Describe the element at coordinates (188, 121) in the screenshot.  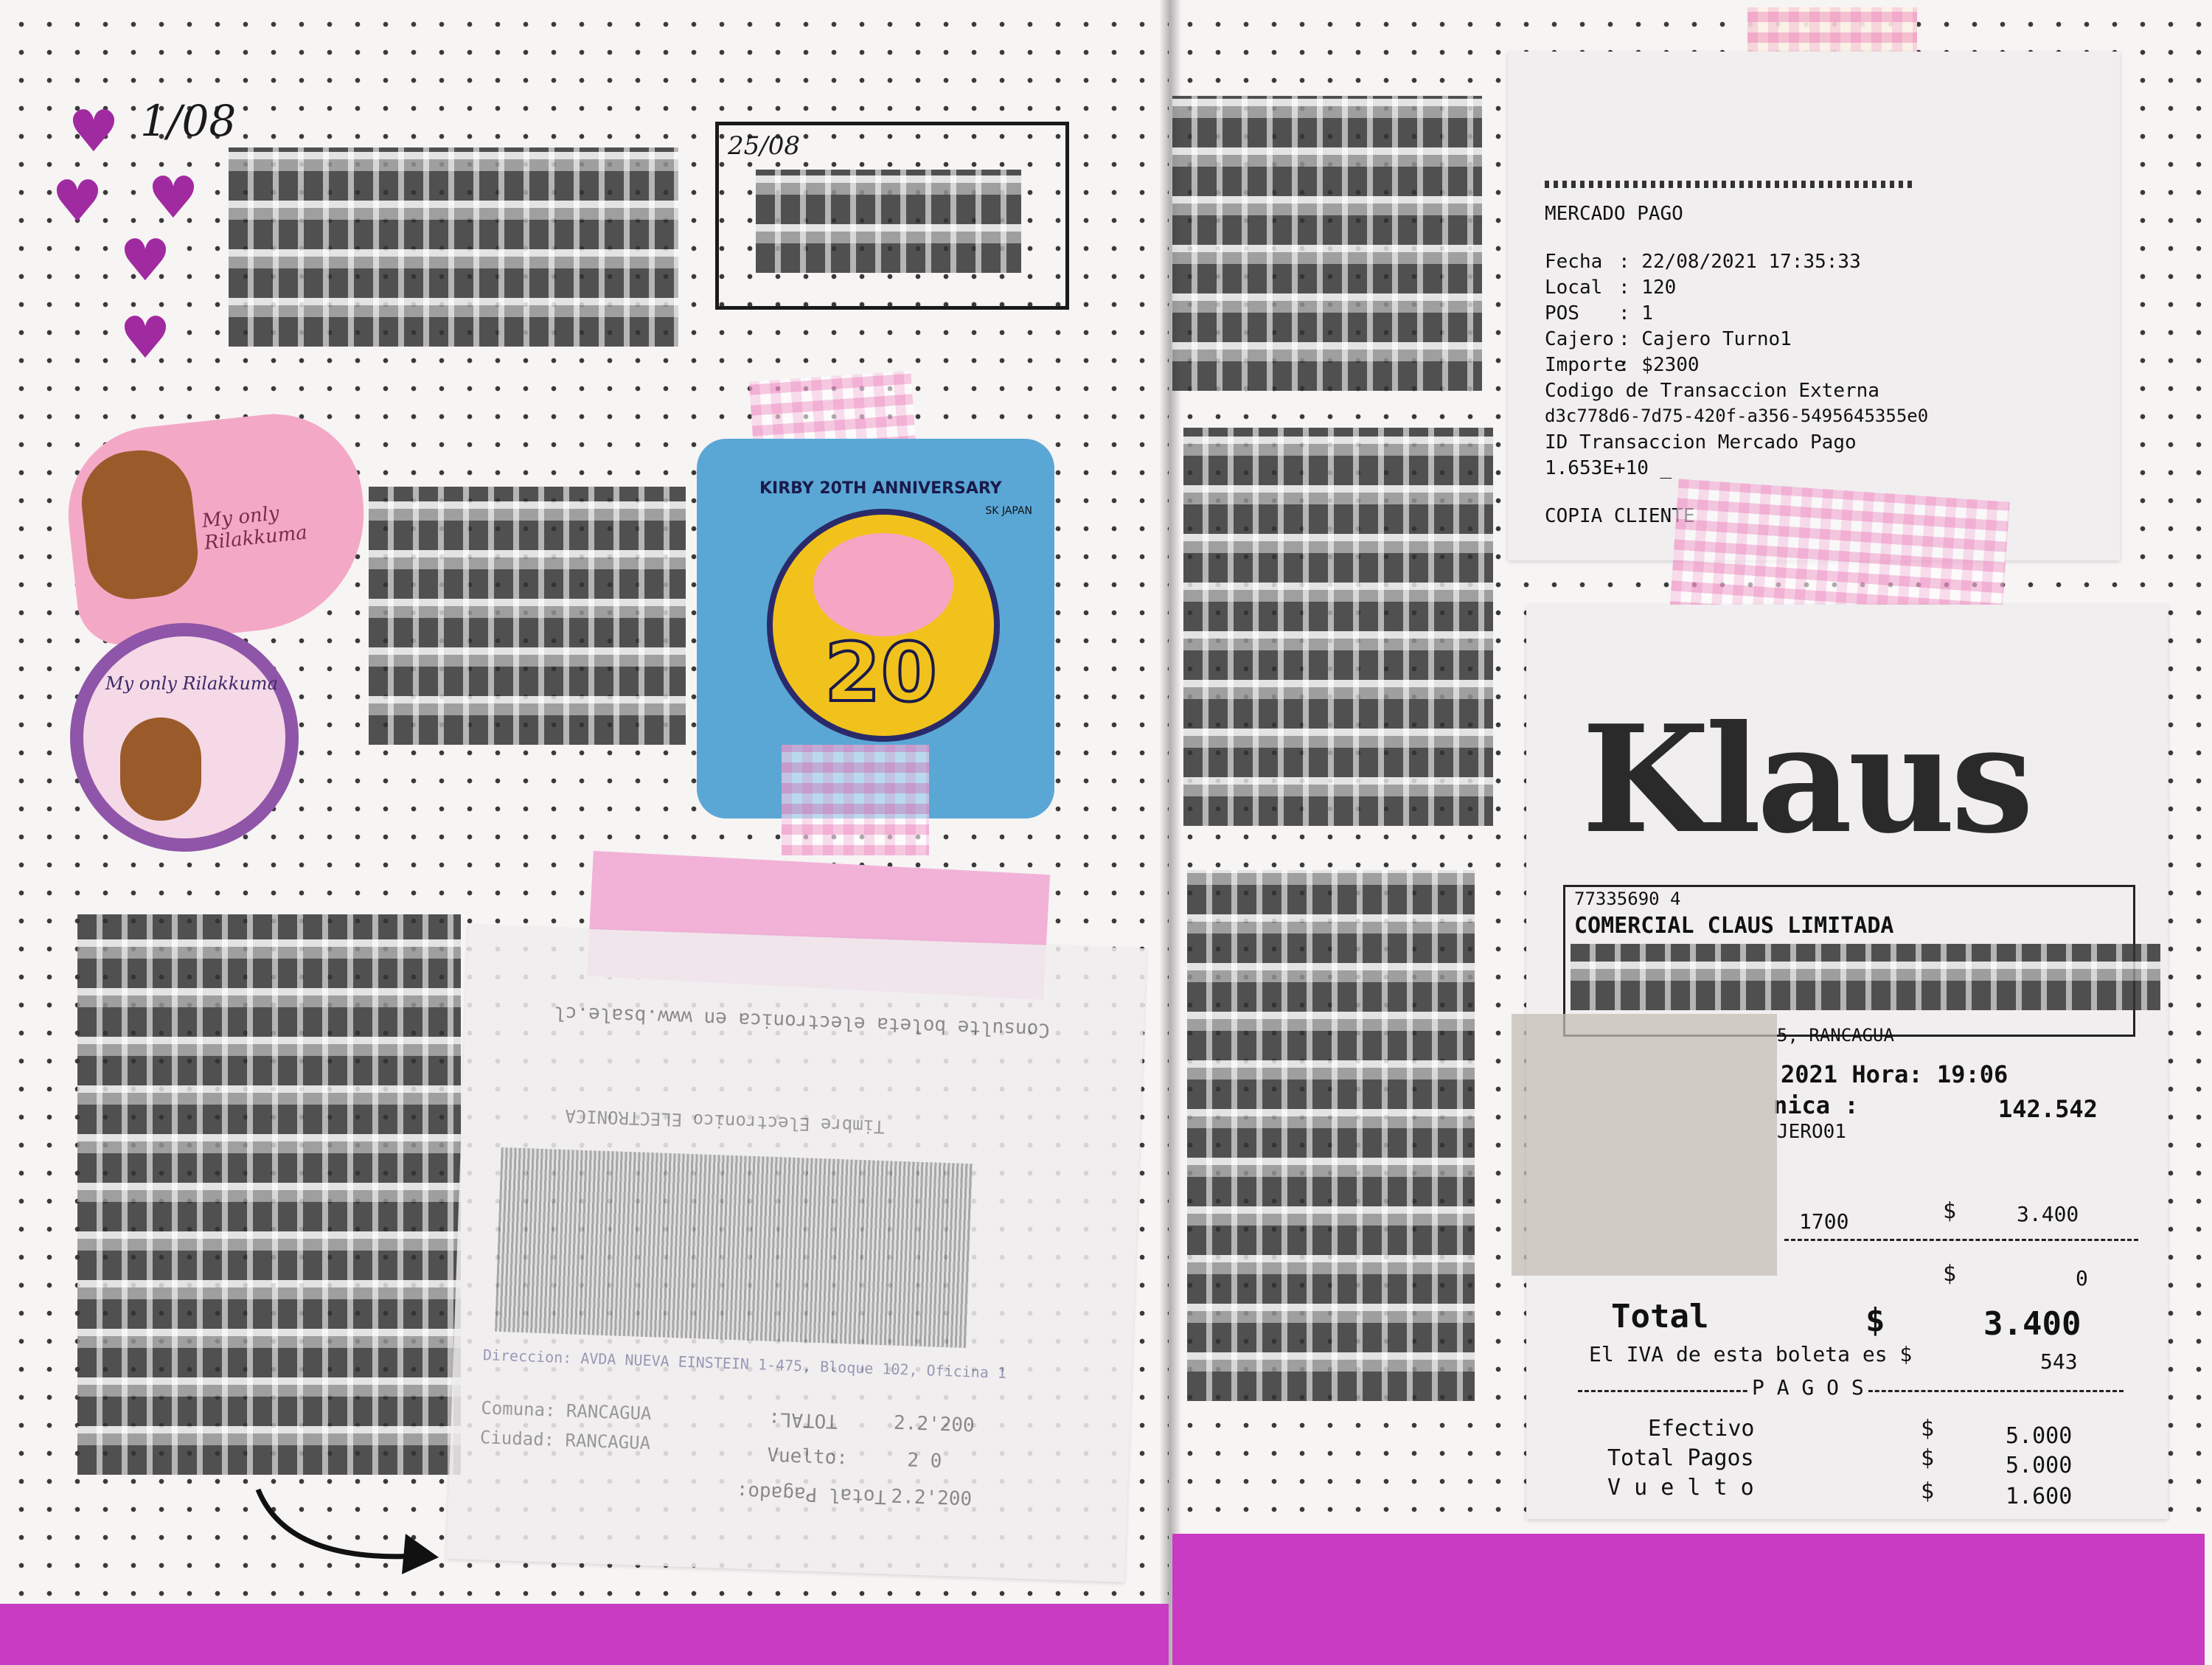
I see `date-heading: 1/08` at that location.